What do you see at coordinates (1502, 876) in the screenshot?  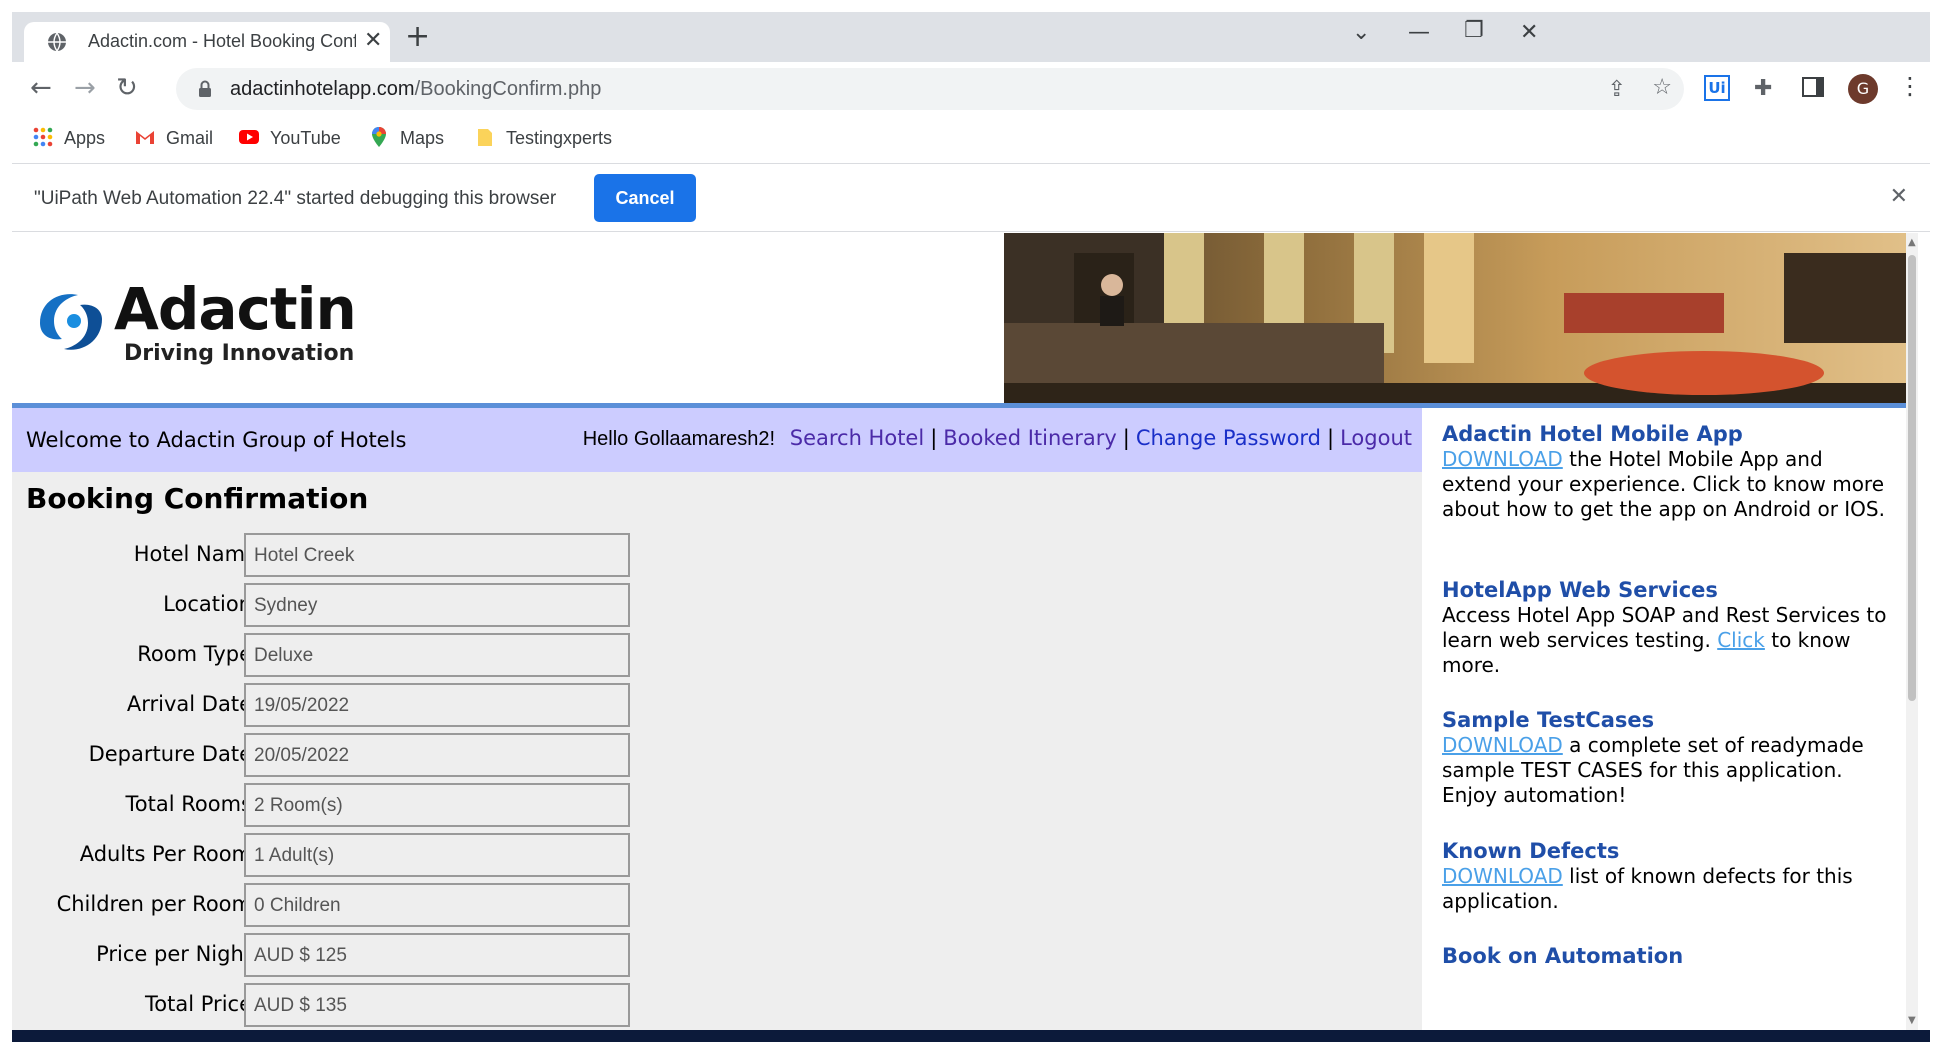 I see `known-defects-download-link: DOWNLOAD` at bounding box center [1502, 876].